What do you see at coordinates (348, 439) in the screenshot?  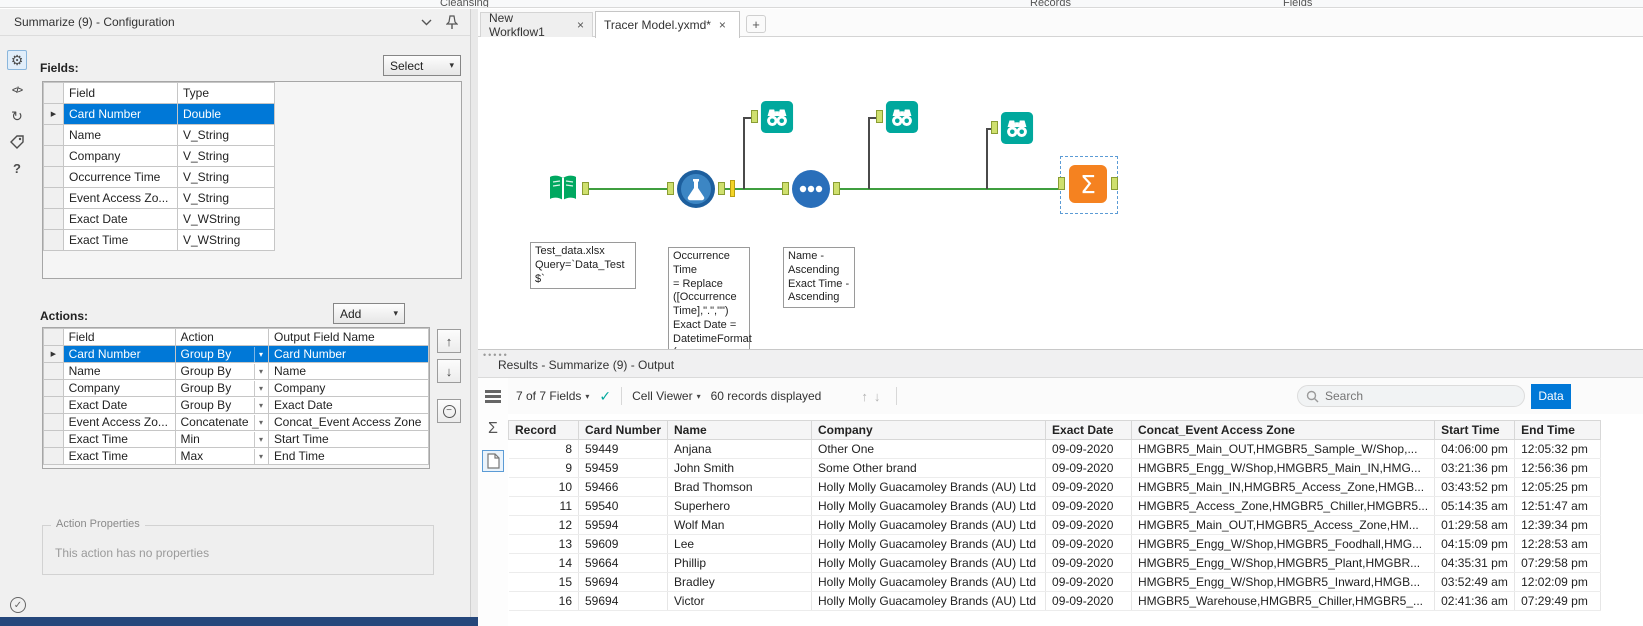 I see `output-field-cell: Start Time` at bounding box center [348, 439].